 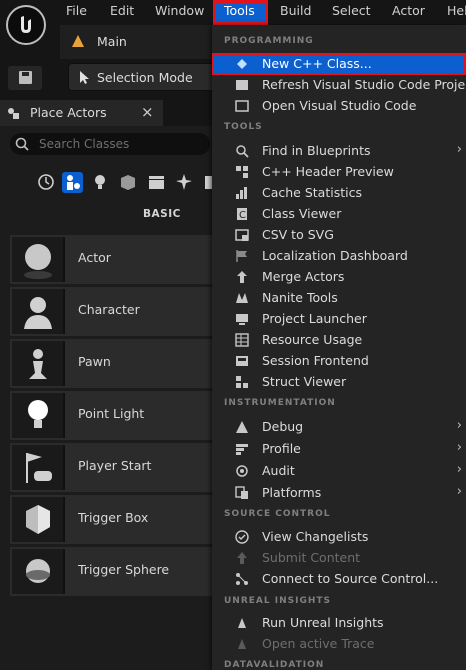 I want to click on menu-item-audit: Audit ›, so click(x=339, y=471).